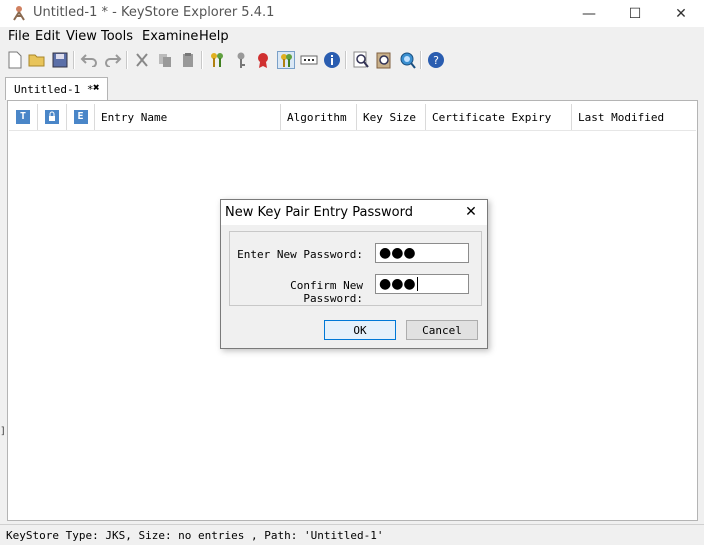  What do you see at coordinates (319, 212) in the screenshot?
I see `dialog-title: New Key Pair Entry Password` at bounding box center [319, 212].